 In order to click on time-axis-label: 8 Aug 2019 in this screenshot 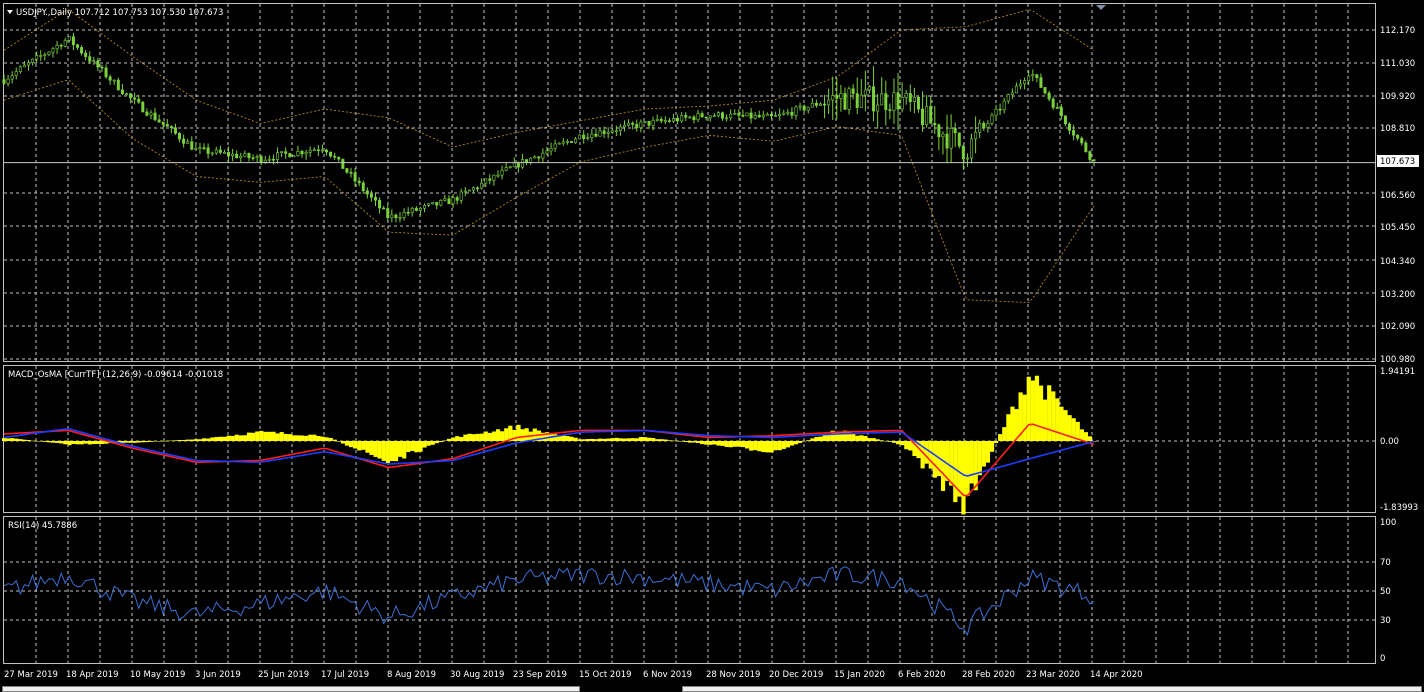, I will do `click(411, 675)`.